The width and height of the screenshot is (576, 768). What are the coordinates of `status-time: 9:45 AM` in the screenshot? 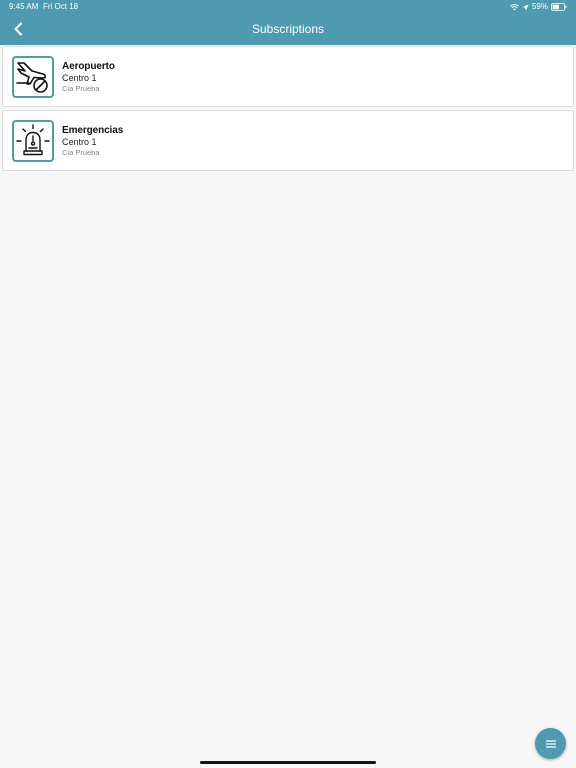 It's located at (24, 6).